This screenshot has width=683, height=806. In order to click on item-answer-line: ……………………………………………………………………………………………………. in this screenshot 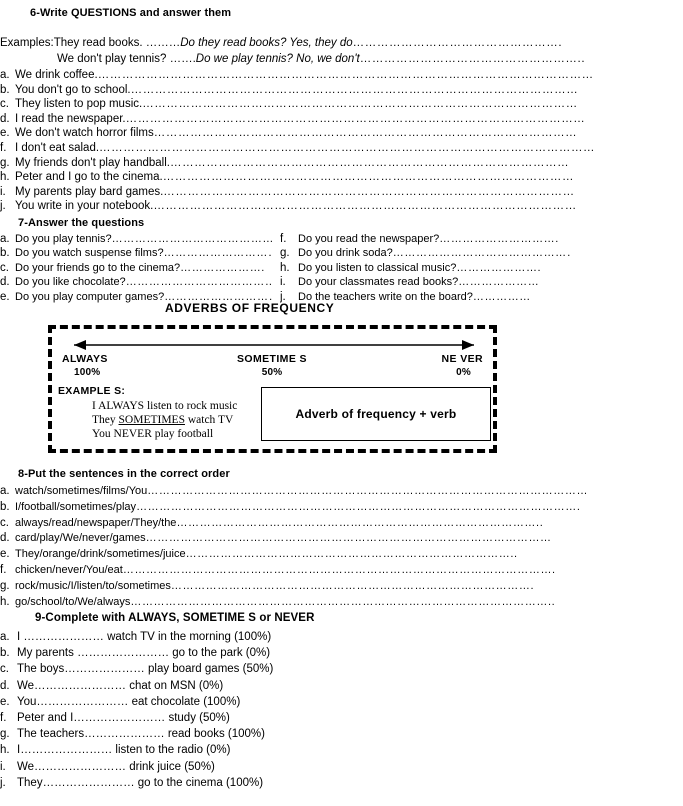, I will do `click(407, 508)`.